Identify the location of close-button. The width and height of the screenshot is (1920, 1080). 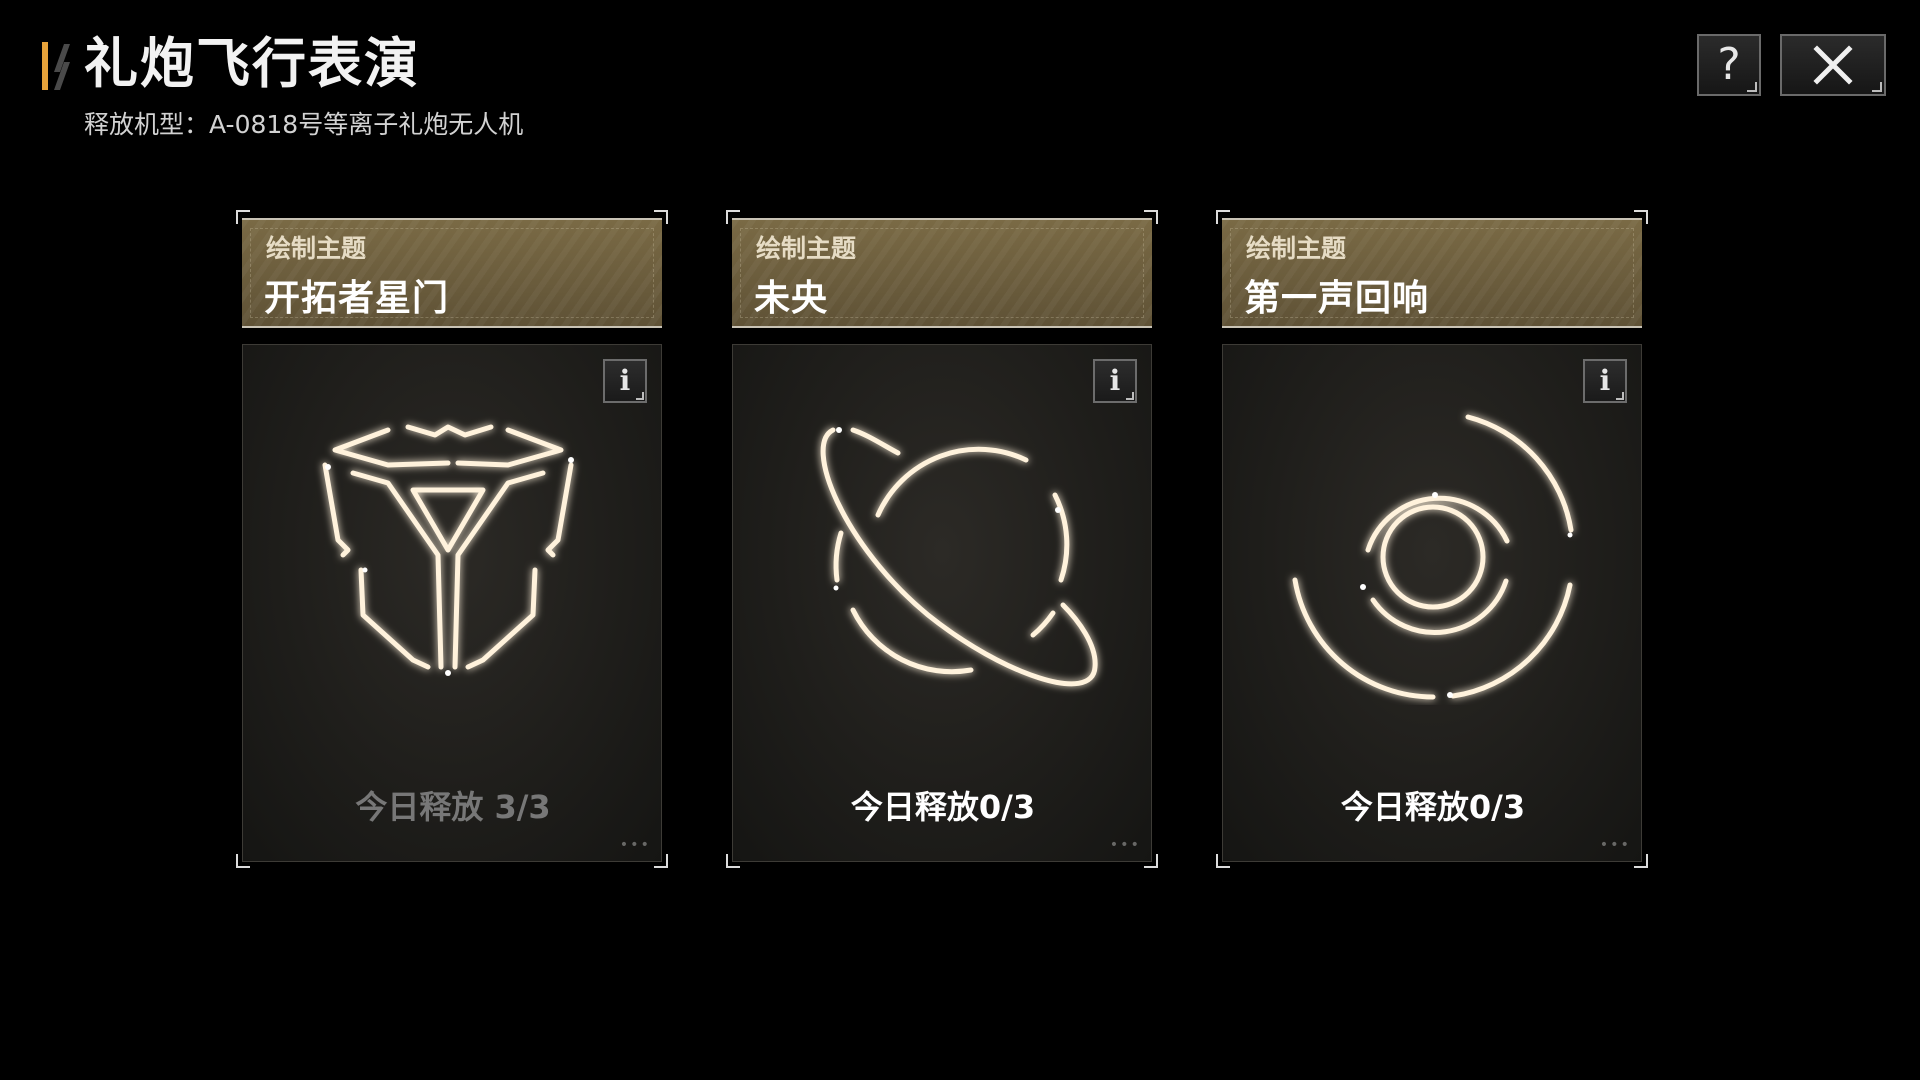
(1833, 65).